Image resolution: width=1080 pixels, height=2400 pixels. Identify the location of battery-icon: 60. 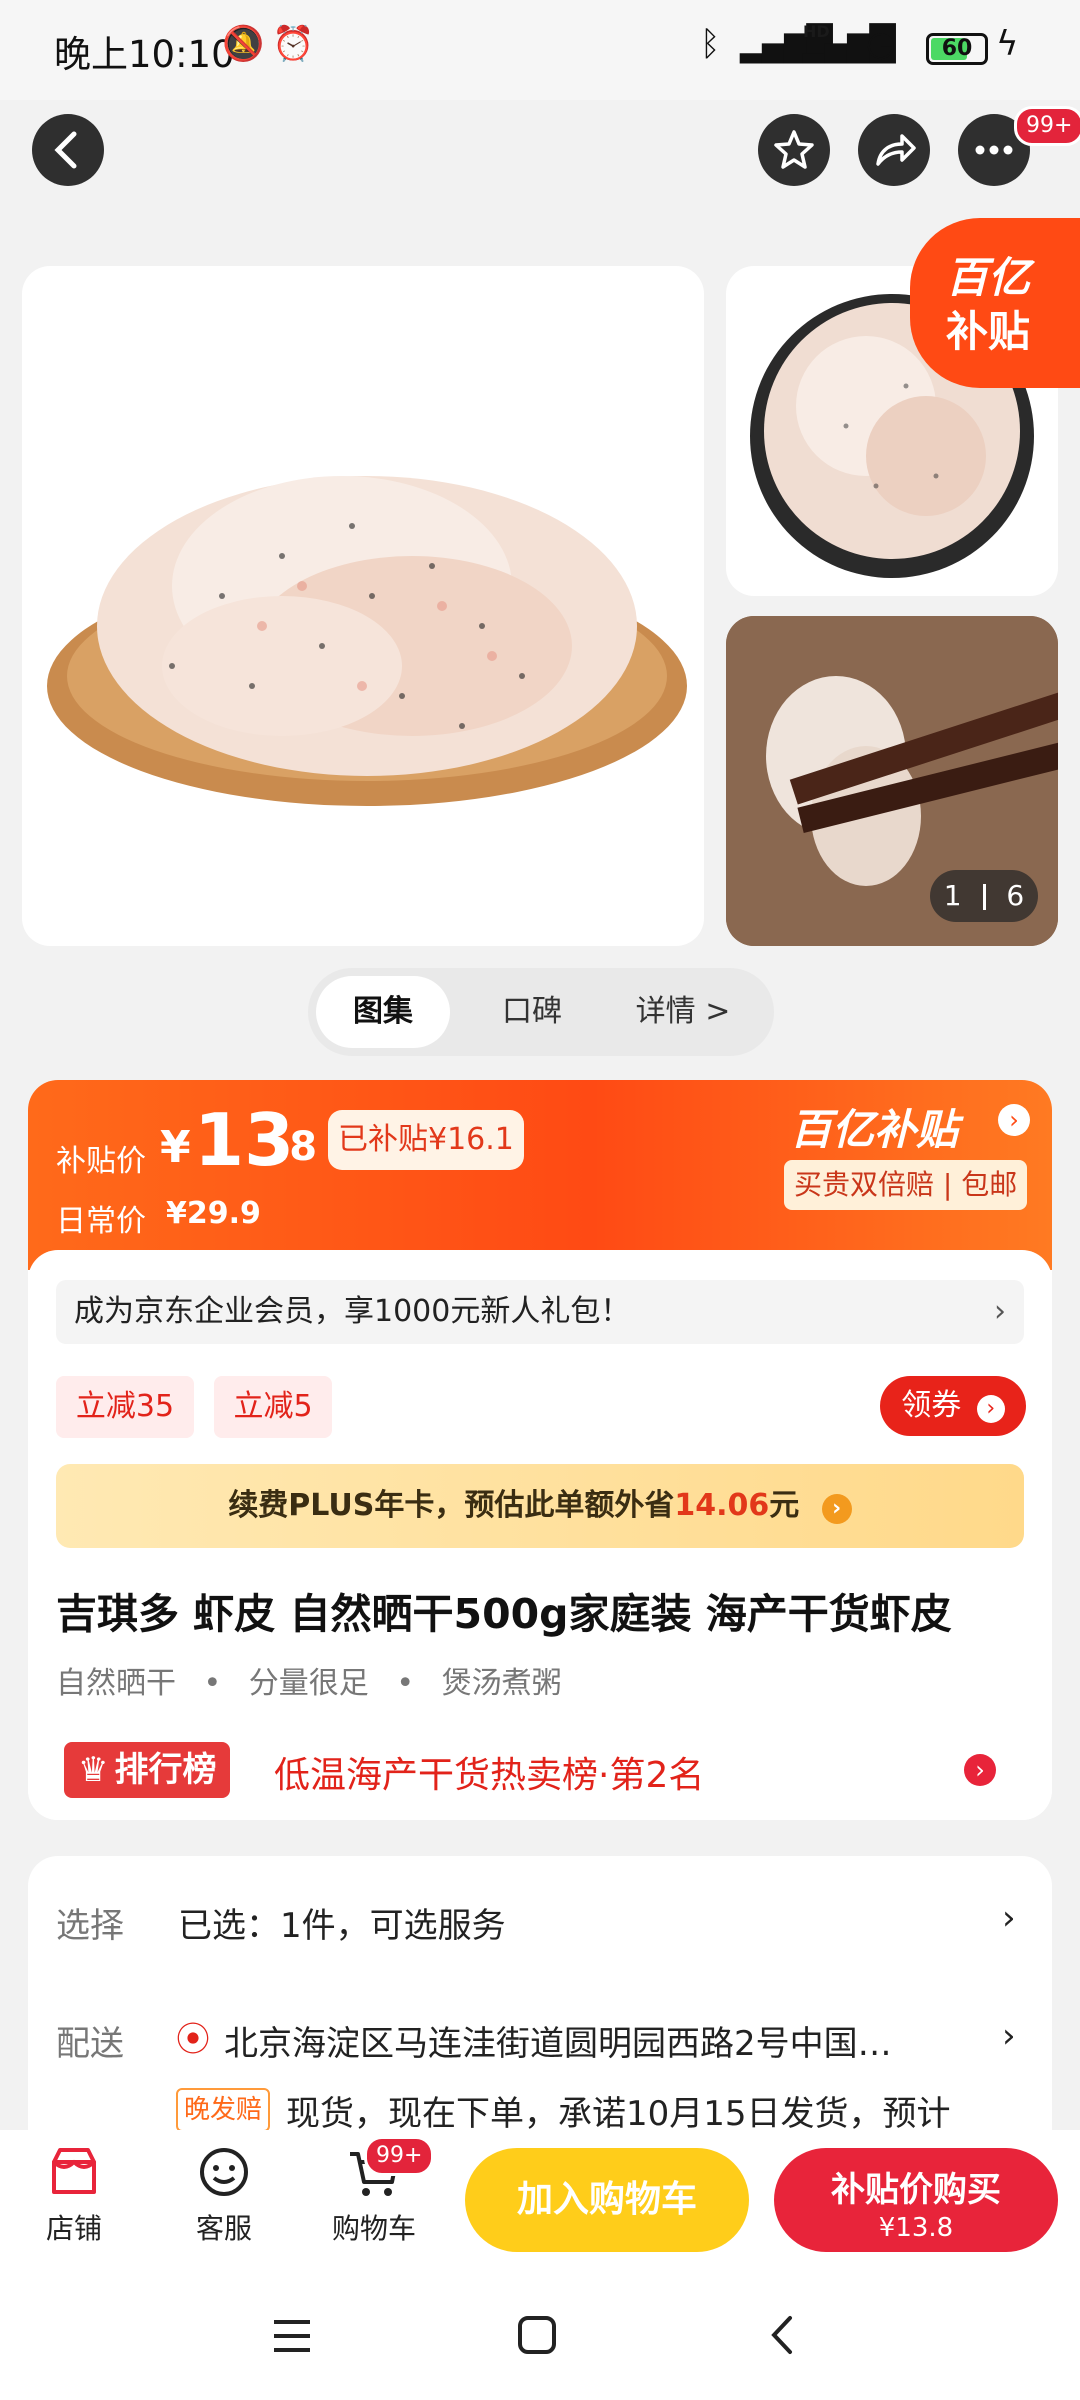
(957, 49).